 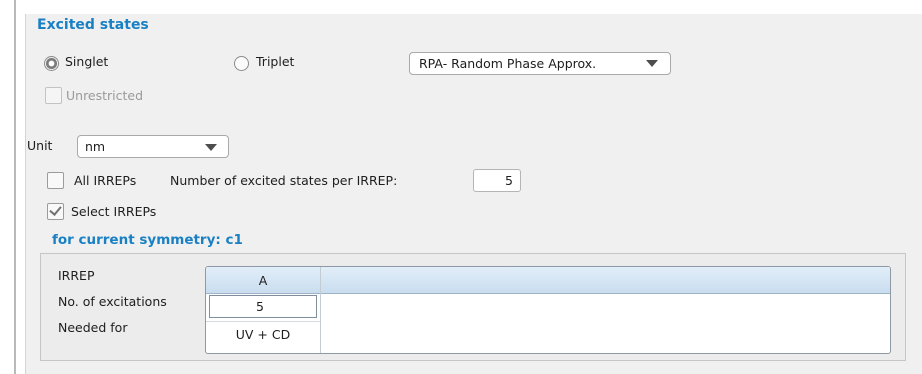 I want to click on method-dropdown: RPA- Random Phase Approx., so click(x=540, y=63).